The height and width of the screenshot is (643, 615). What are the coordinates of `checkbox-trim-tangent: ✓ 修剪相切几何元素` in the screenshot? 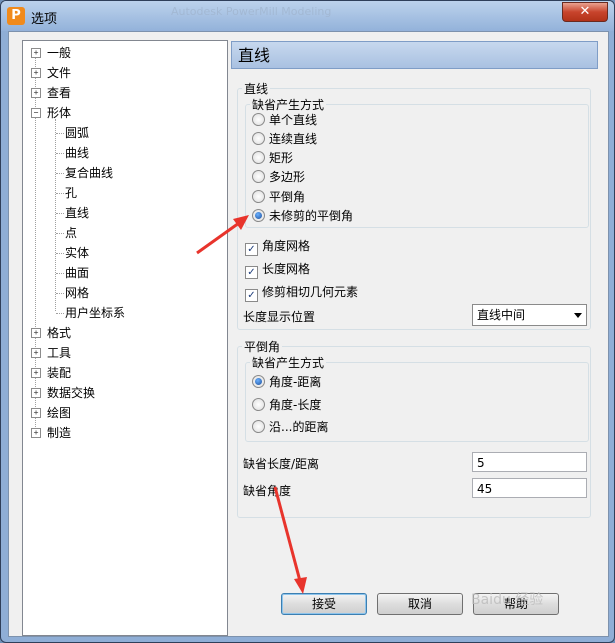 It's located at (302, 292).